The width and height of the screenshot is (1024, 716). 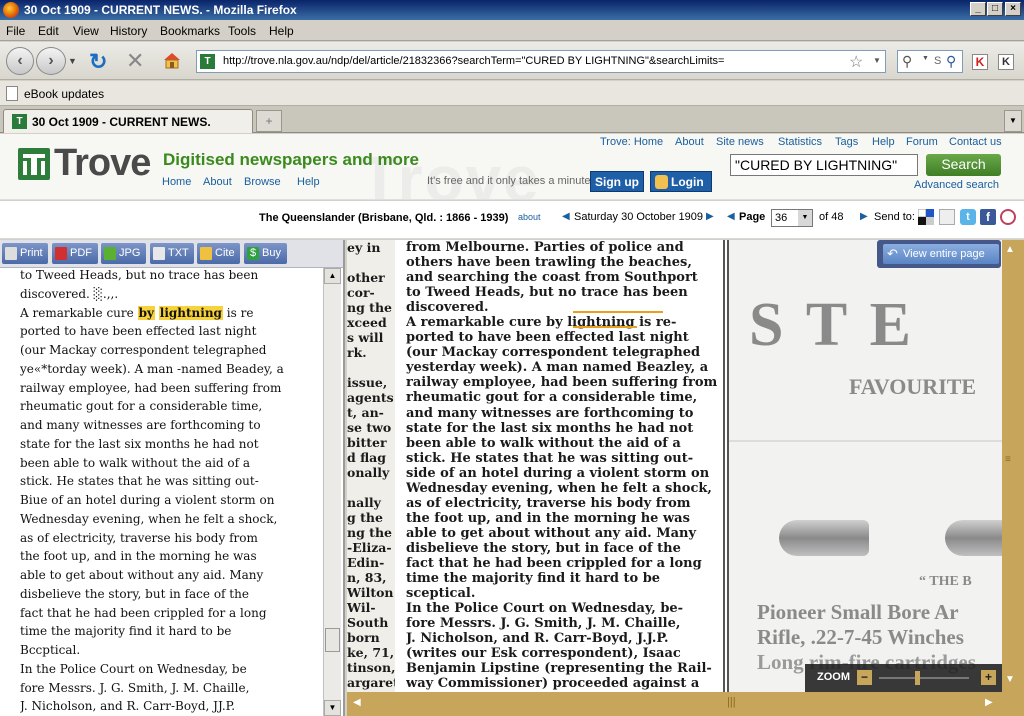 I want to click on menu-view: View, so click(x=86, y=31).